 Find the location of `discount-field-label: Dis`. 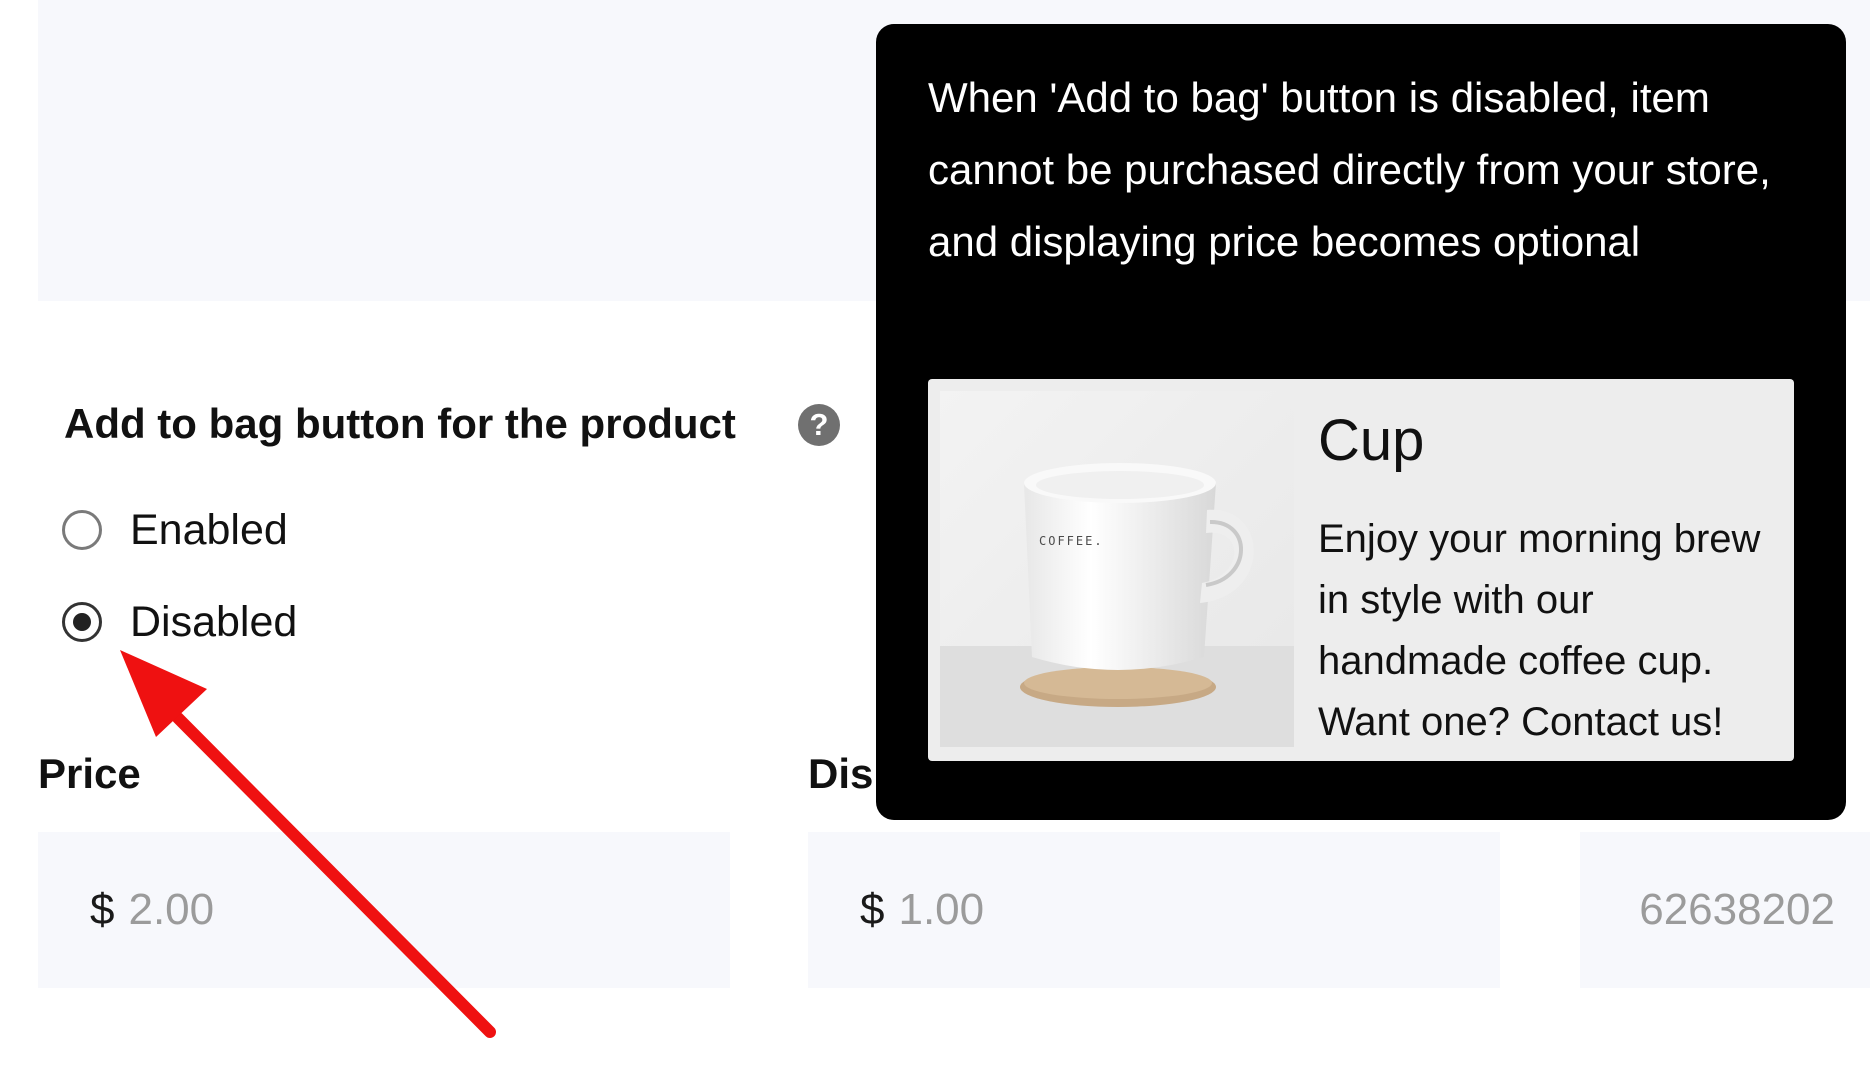

discount-field-label: Dis is located at coordinates (841, 773).